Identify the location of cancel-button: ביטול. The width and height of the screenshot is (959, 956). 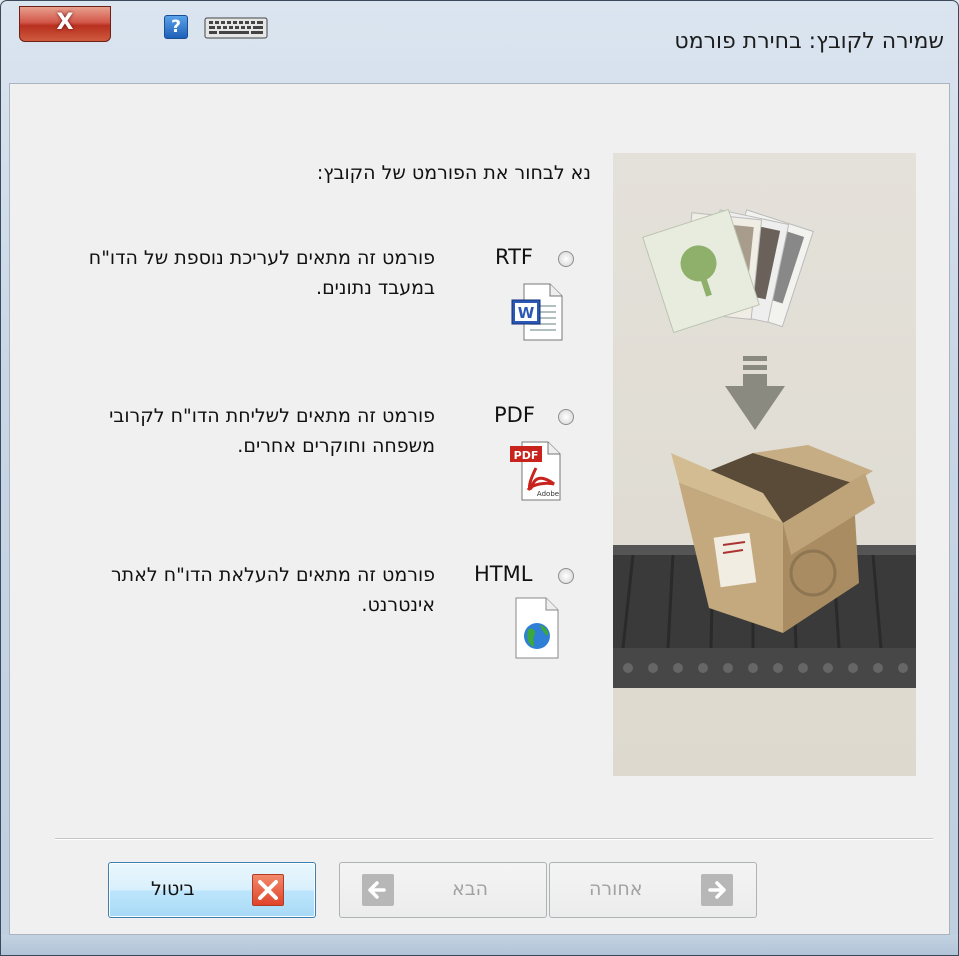
(212, 890).